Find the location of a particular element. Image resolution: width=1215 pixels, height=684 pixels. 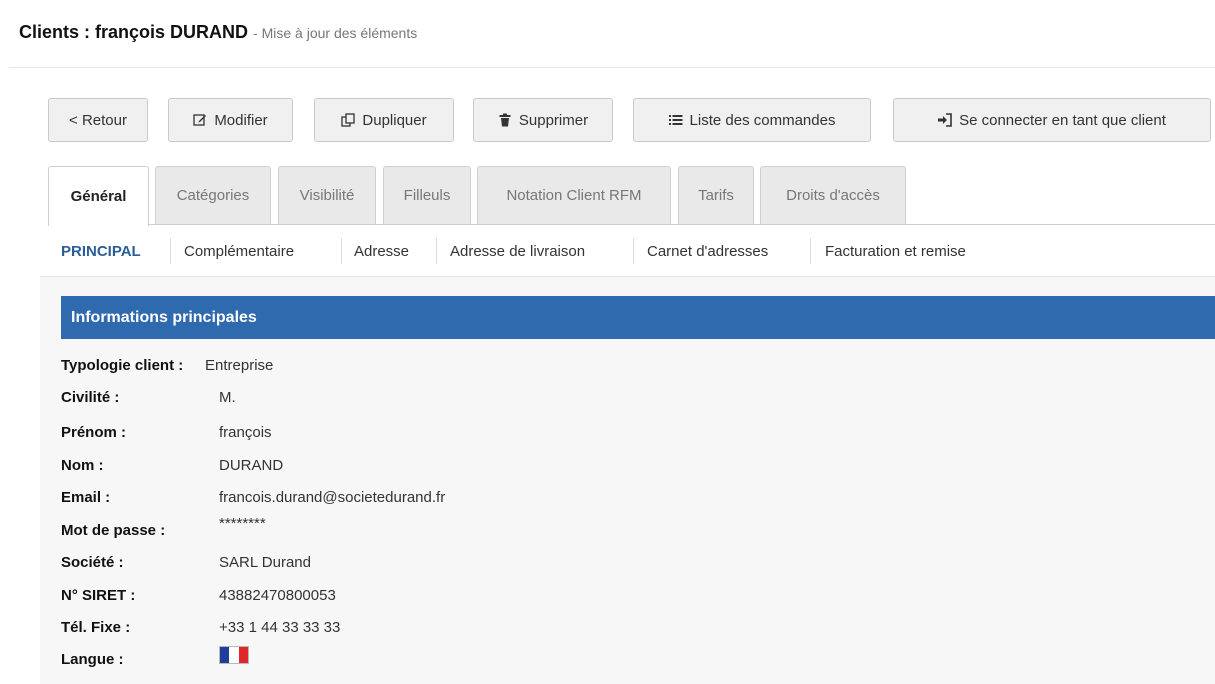

sign-in-icon is located at coordinates (945, 120).